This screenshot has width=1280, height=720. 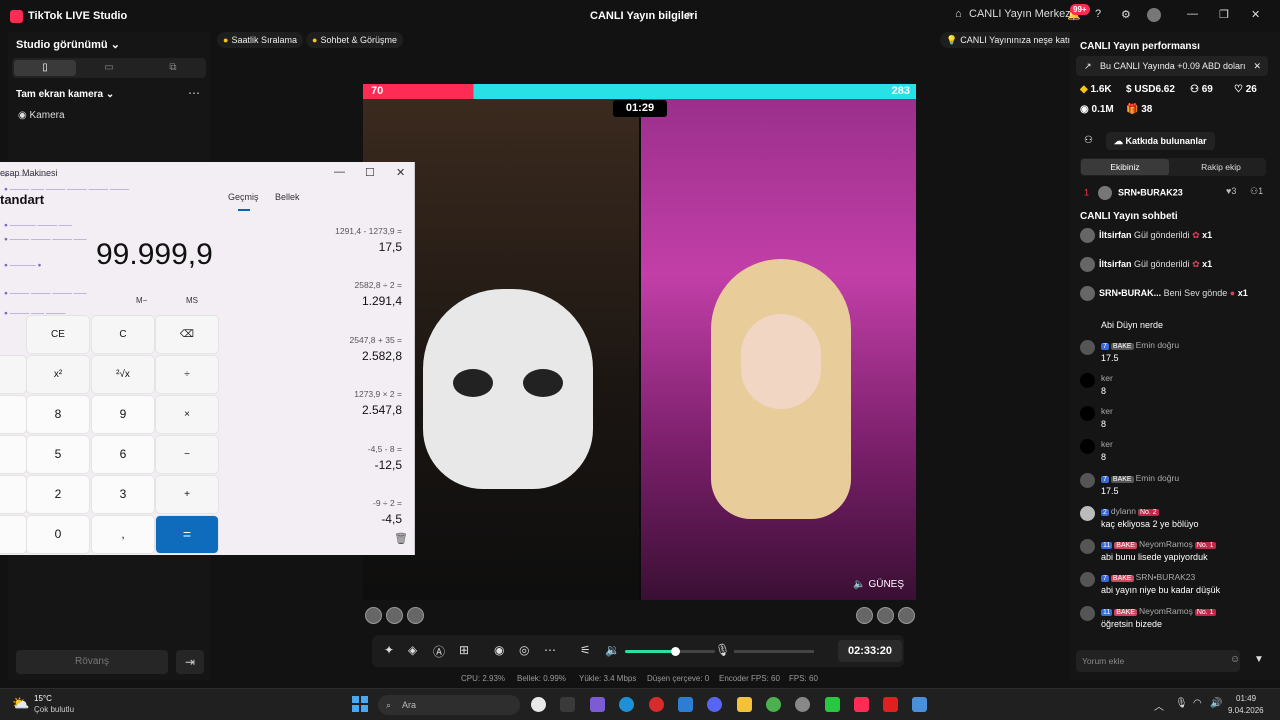 What do you see at coordinates (524, 650) in the screenshot?
I see `capture-icon: ◎` at bounding box center [524, 650].